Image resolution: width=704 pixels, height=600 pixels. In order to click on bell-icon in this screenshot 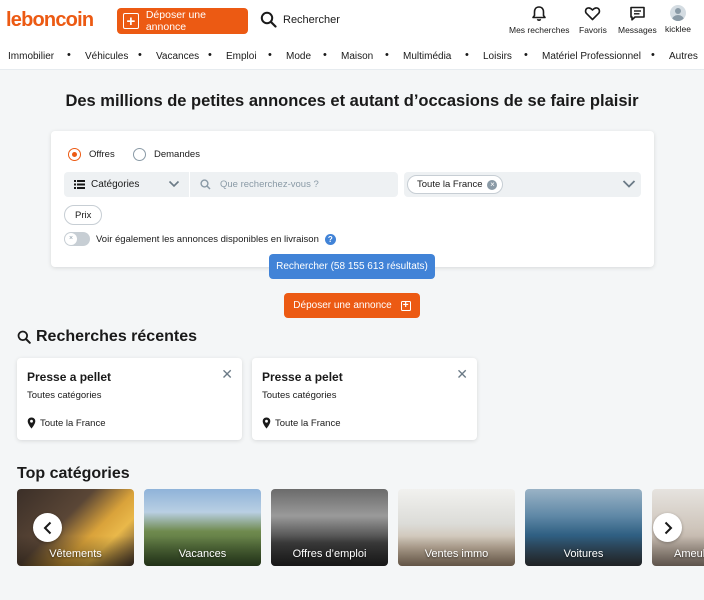, I will do `click(539, 13)`.